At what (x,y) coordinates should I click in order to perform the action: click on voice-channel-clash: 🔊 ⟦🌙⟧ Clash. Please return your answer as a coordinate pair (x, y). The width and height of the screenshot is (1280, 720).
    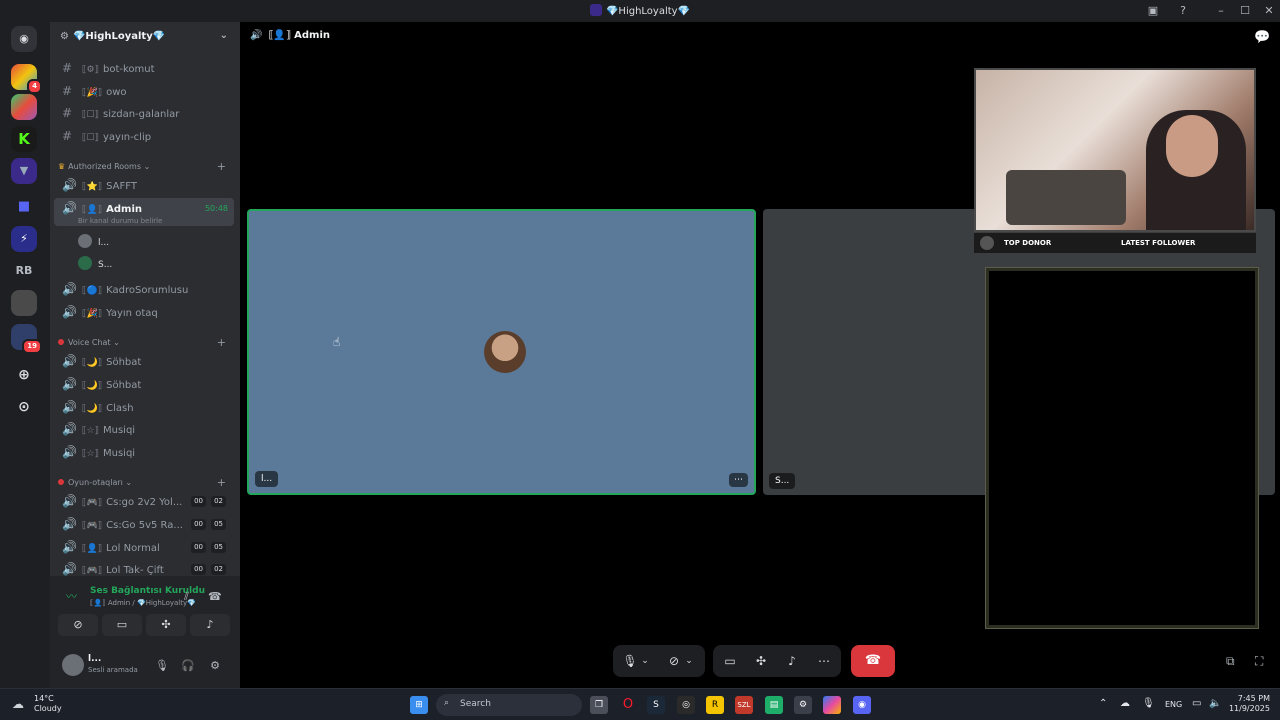
    Looking at the image, I should click on (144, 407).